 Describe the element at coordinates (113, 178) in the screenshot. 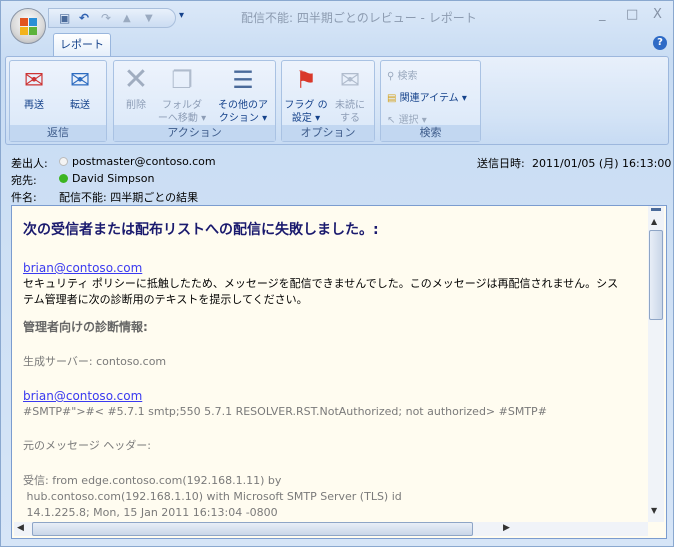

I see `to-name: David Simpson` at that location.